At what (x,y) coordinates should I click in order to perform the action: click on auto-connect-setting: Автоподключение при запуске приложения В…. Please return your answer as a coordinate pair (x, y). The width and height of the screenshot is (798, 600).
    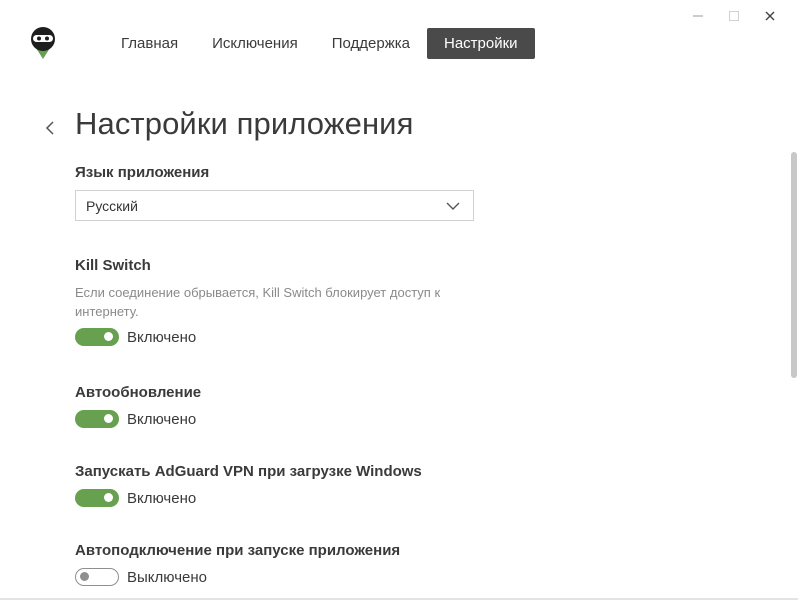
    Looking at the image, I should click on (285, 564).